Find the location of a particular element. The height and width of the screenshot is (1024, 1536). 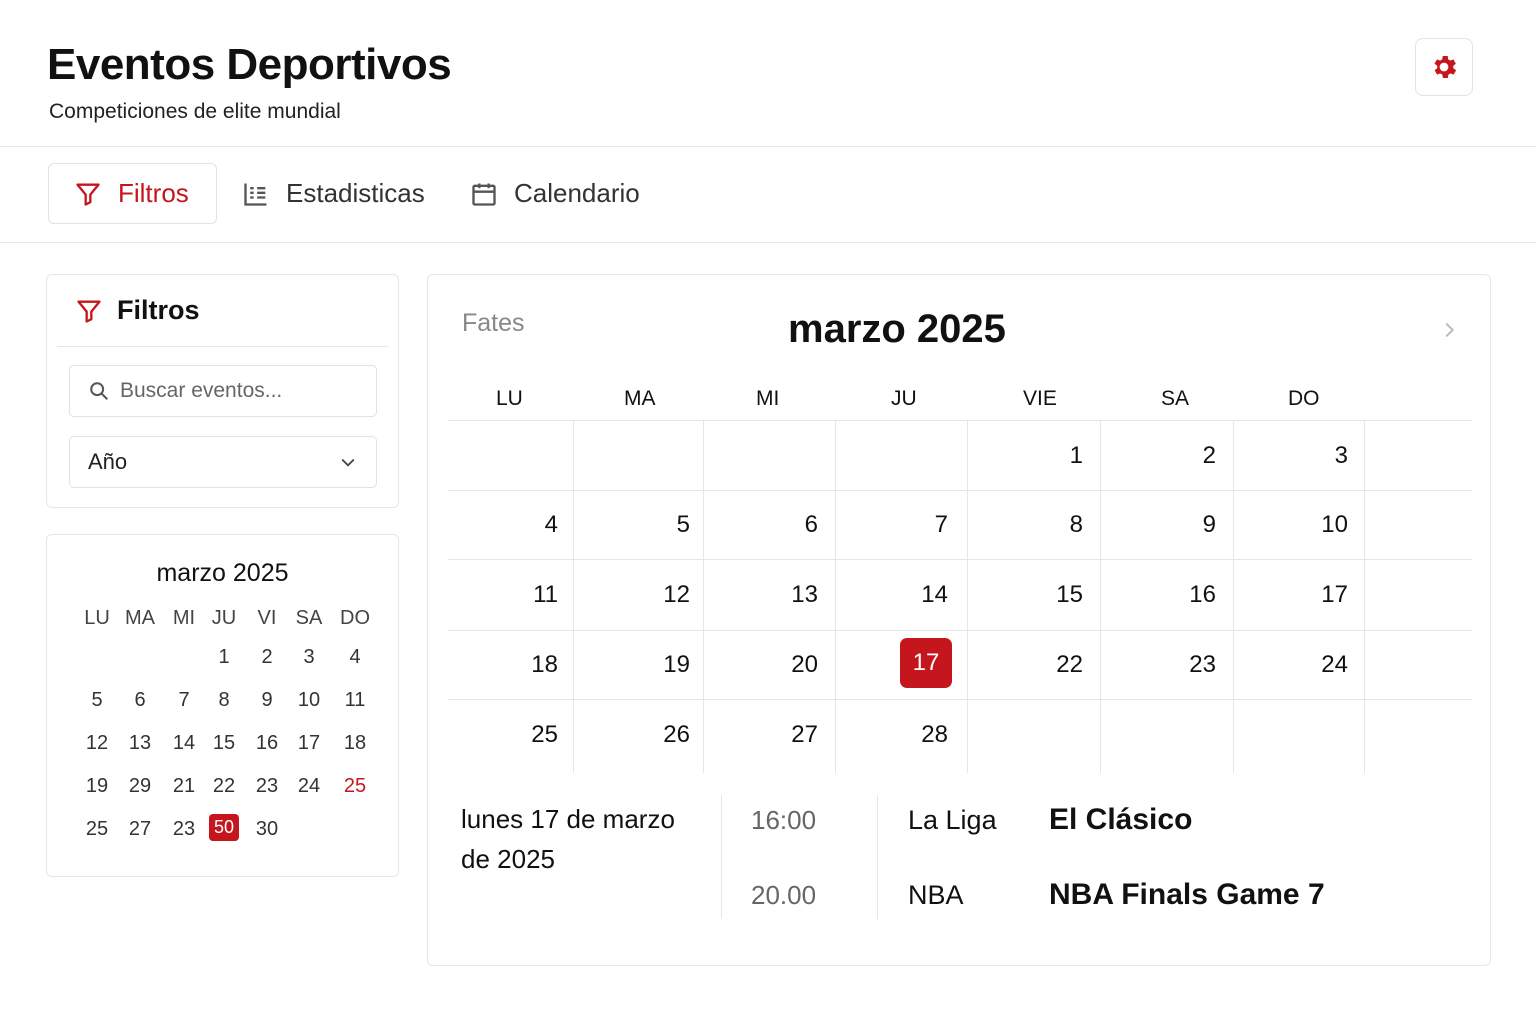

calendar-day: 10 is located at coordinates (1318, 525).